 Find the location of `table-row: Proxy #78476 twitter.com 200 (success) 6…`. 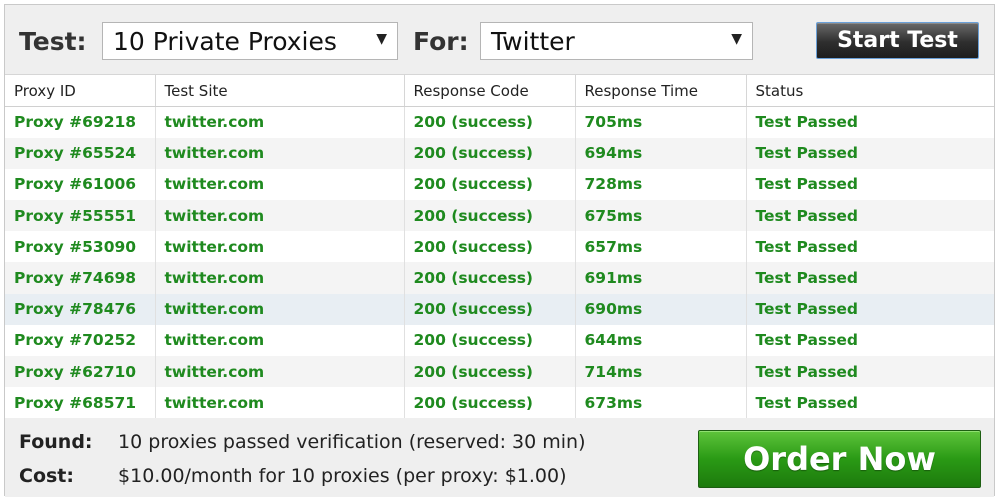

table-row: Proxy #78476 twitter.com 200 (success) 6… is located at coordinates (499, 309).